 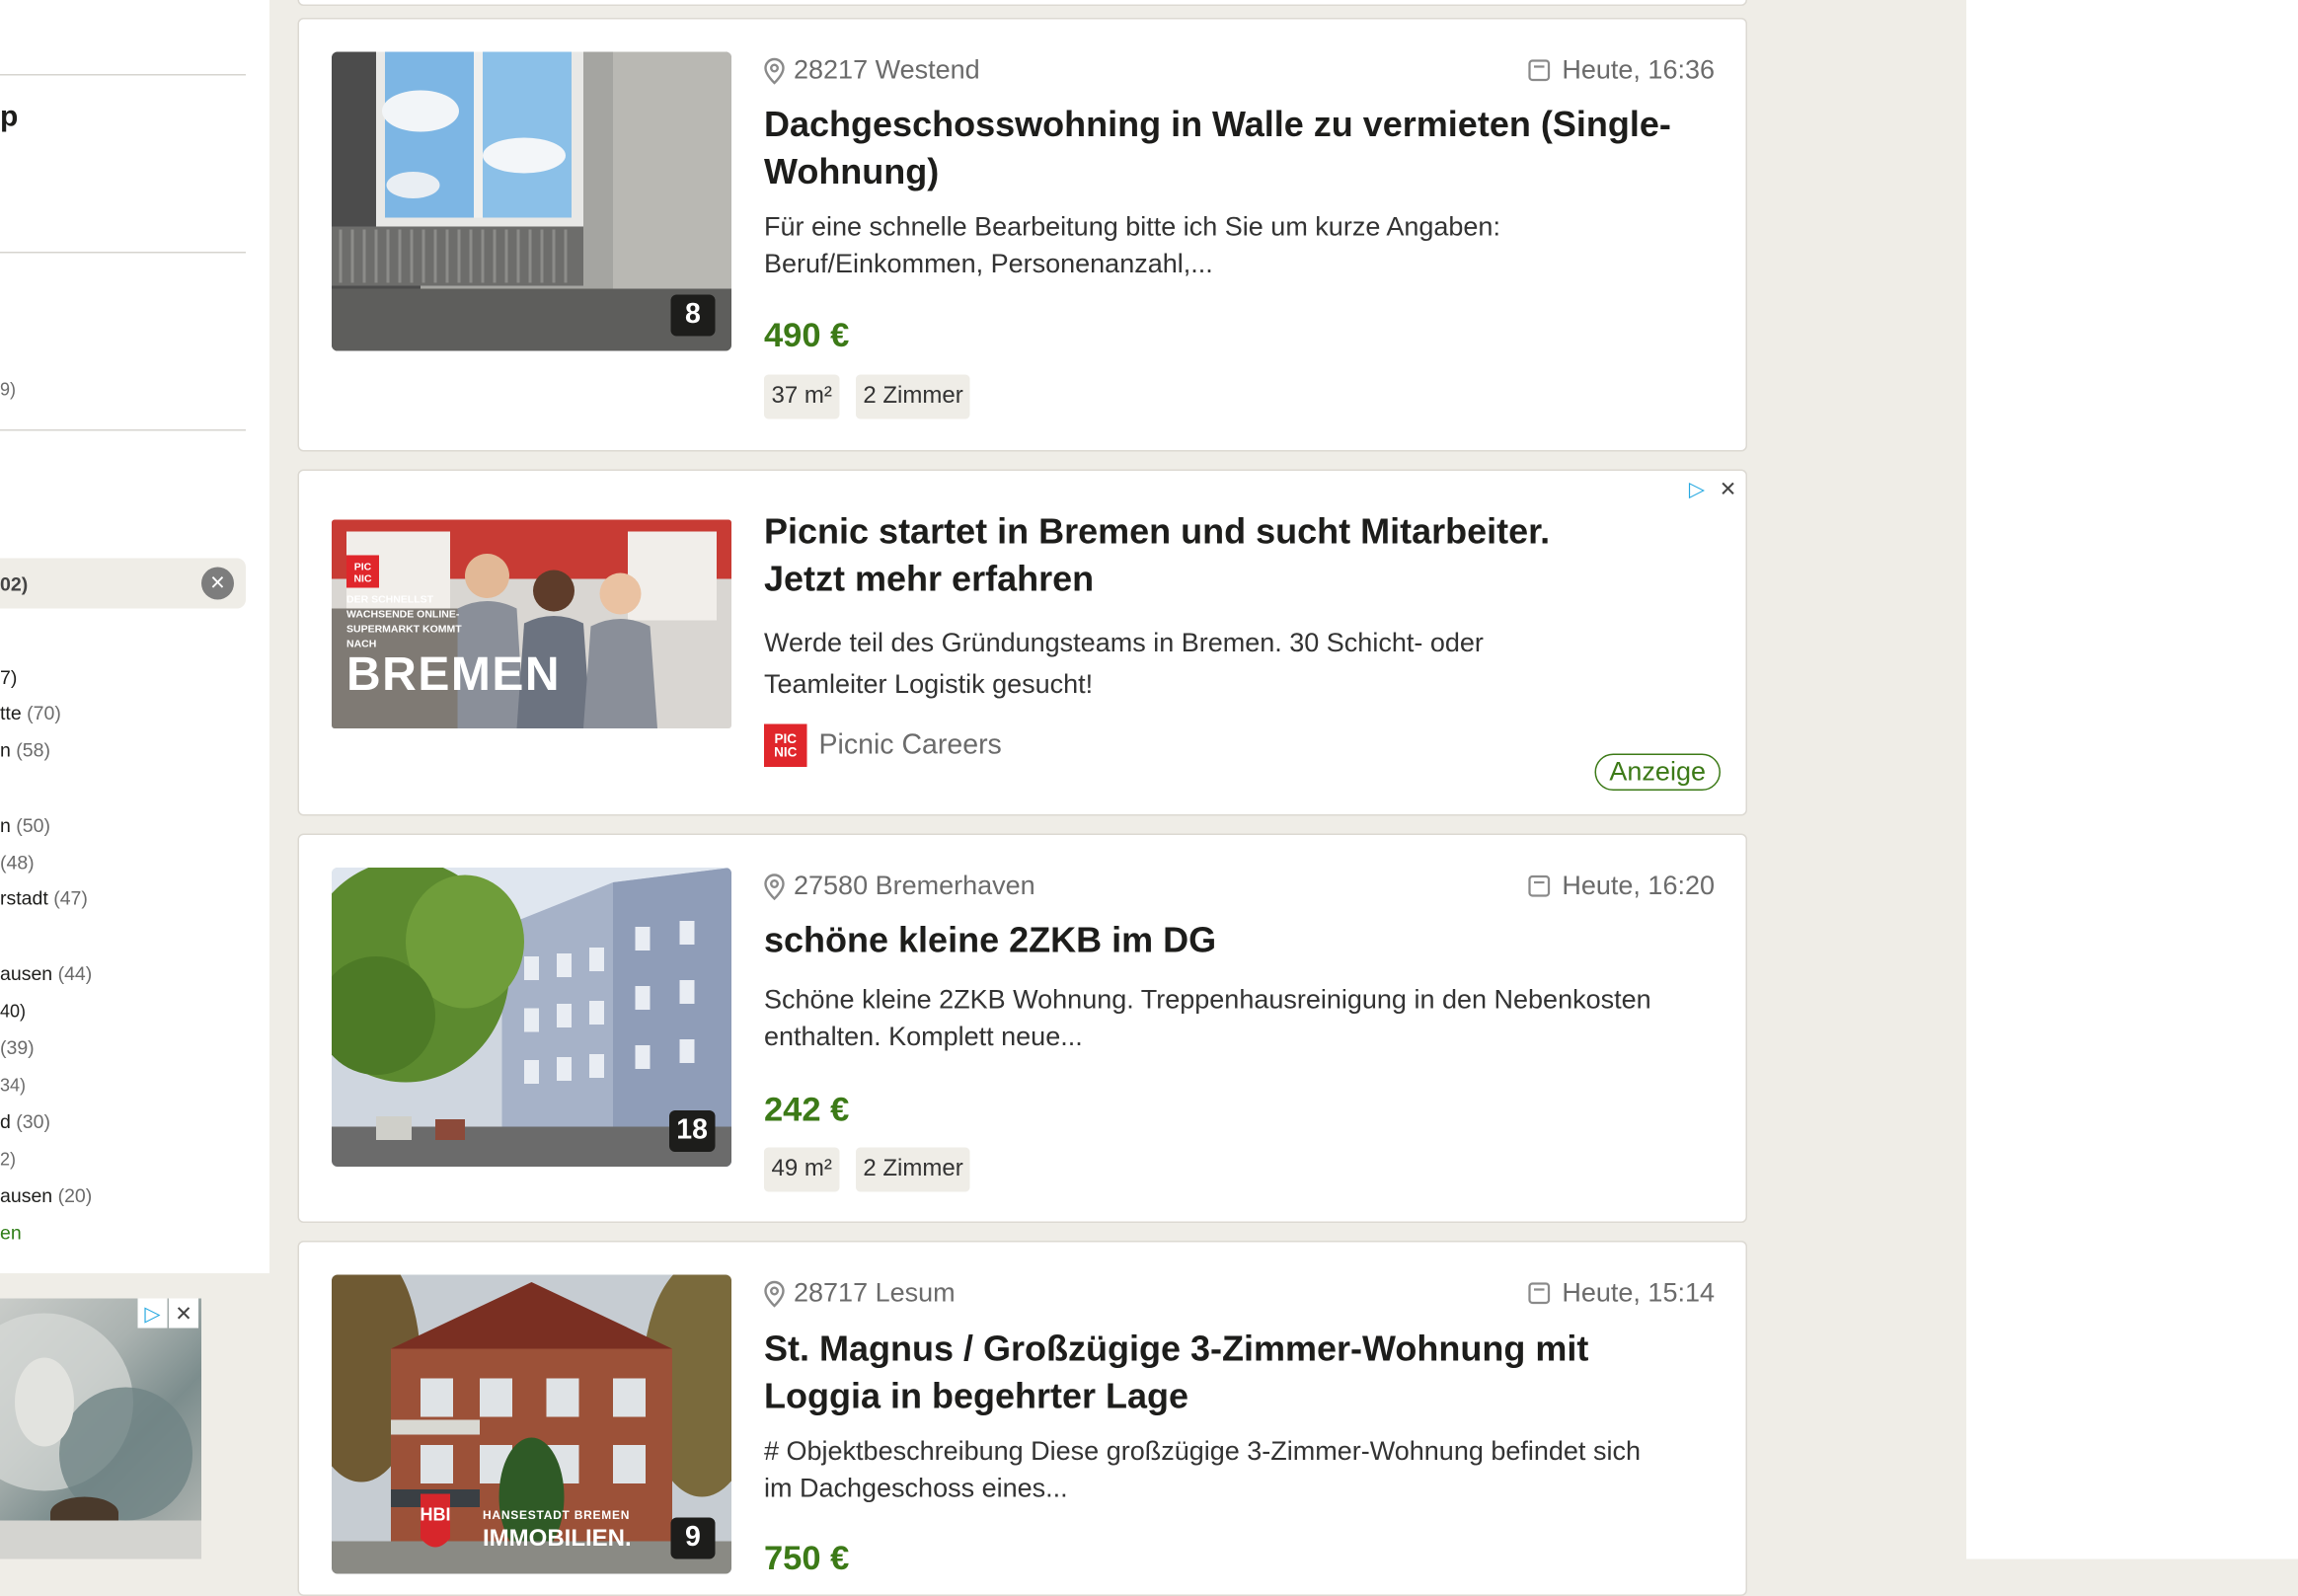 What do you see at coordinates (1657, 772) in the screenshot?
I see `ad-label-badge: Anzeige` at bounding box center [1657, 772].